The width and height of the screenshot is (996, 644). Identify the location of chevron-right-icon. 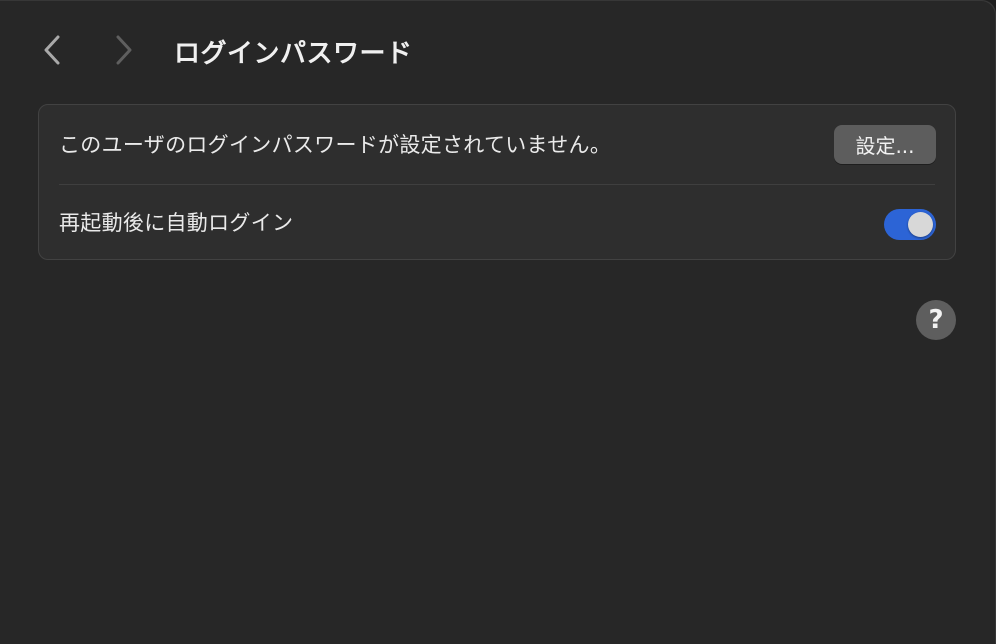
(124, 50).